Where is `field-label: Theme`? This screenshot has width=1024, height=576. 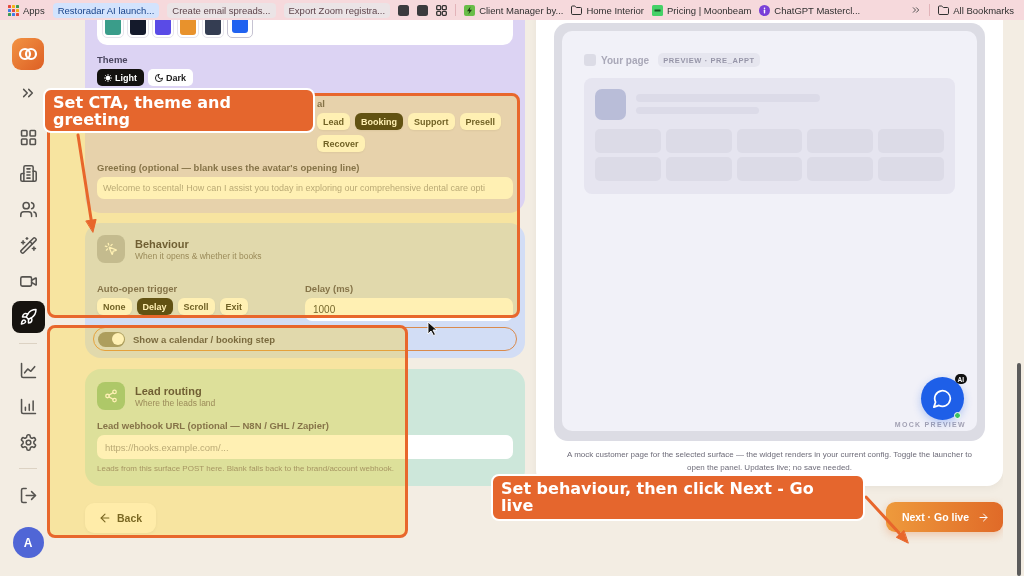
field-label: Theme is located at coordinates (113, 60).